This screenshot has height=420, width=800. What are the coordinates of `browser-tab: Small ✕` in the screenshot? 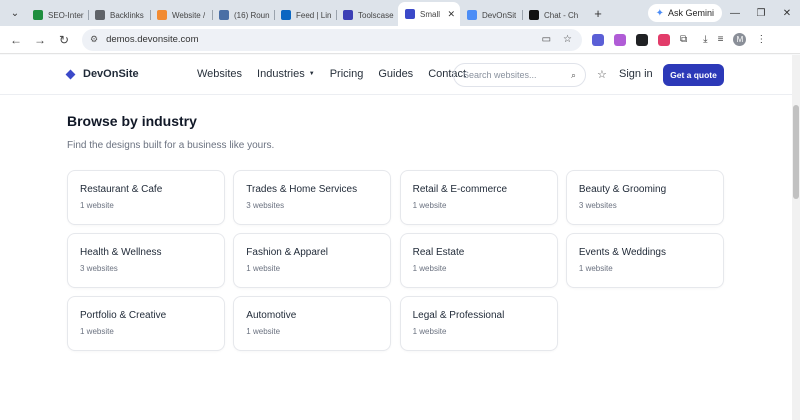 It's located at (429, 14).